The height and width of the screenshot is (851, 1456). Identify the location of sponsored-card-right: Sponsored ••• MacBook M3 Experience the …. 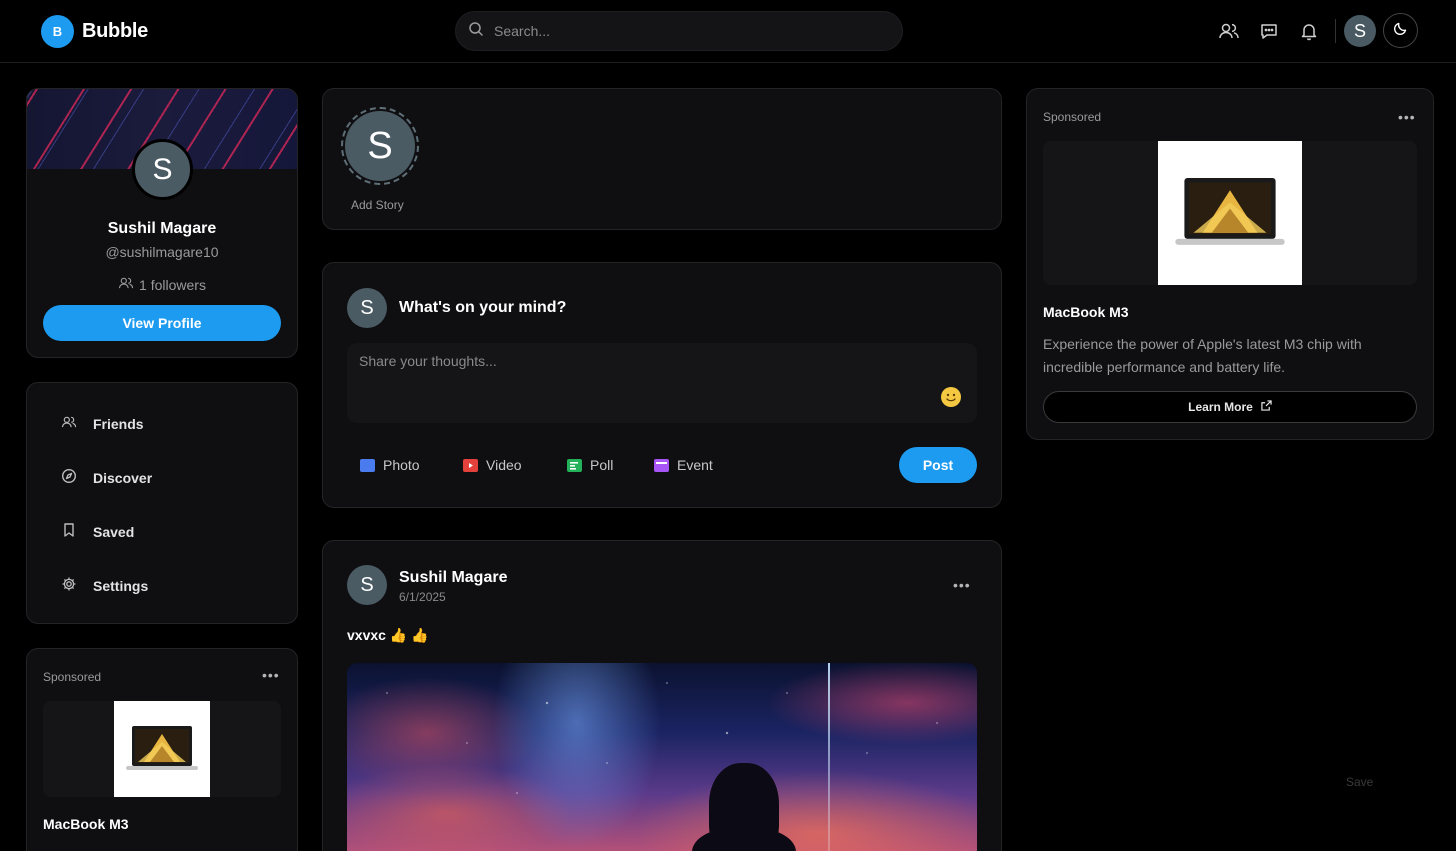
(1230, 264).